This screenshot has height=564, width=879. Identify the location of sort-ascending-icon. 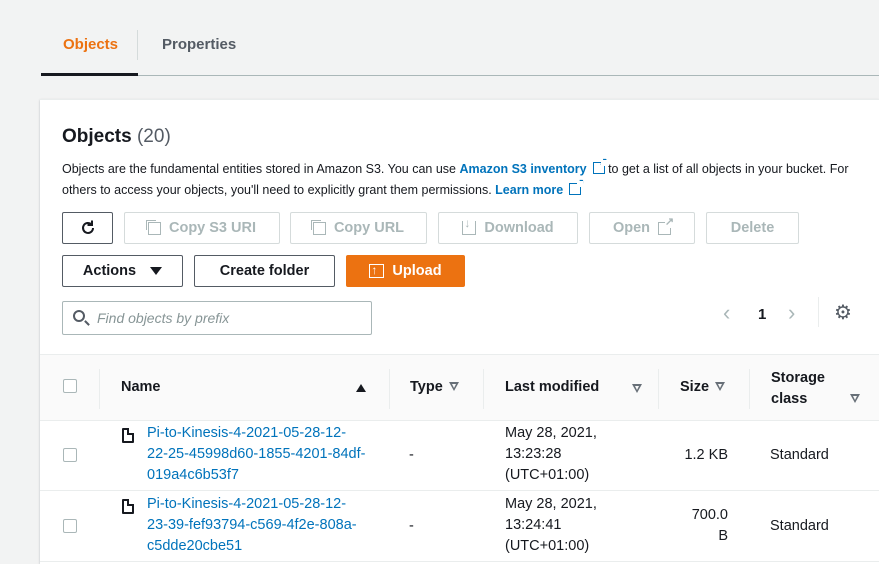
(361, 388).